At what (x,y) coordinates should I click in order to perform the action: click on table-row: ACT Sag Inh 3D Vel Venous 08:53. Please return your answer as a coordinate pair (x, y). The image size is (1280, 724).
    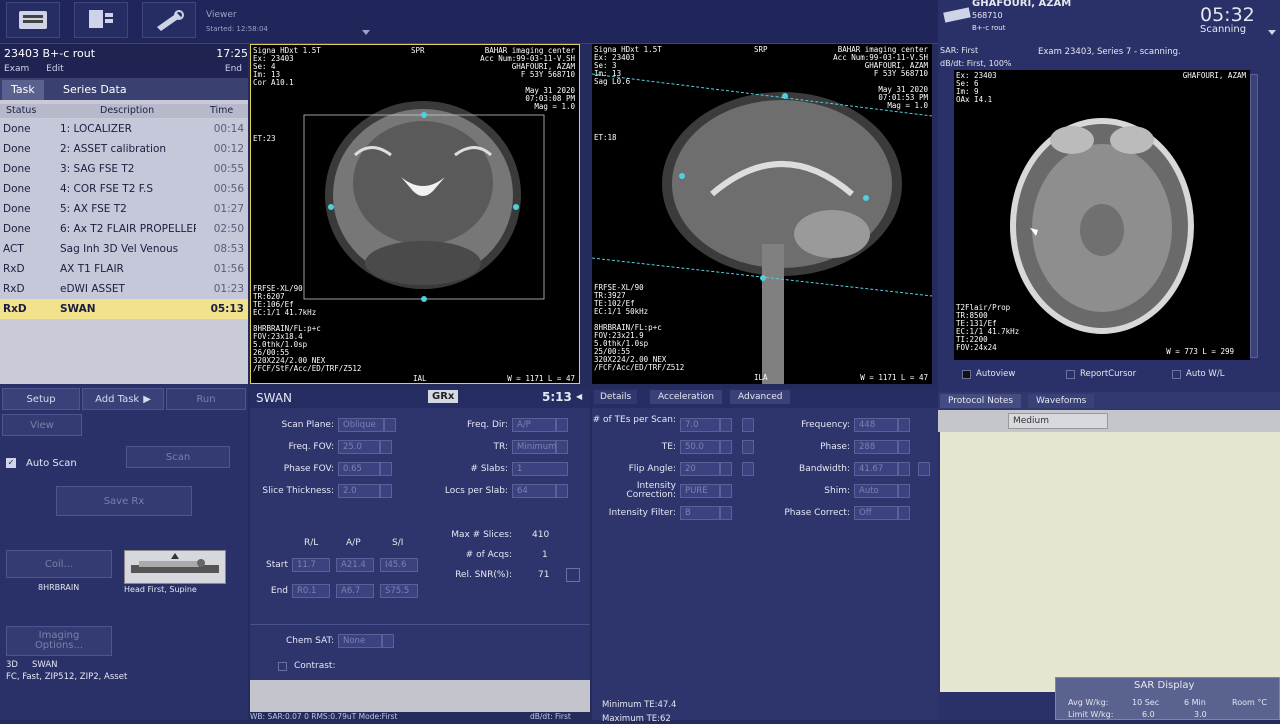
    Looking at the image, I should click on (124, 249).